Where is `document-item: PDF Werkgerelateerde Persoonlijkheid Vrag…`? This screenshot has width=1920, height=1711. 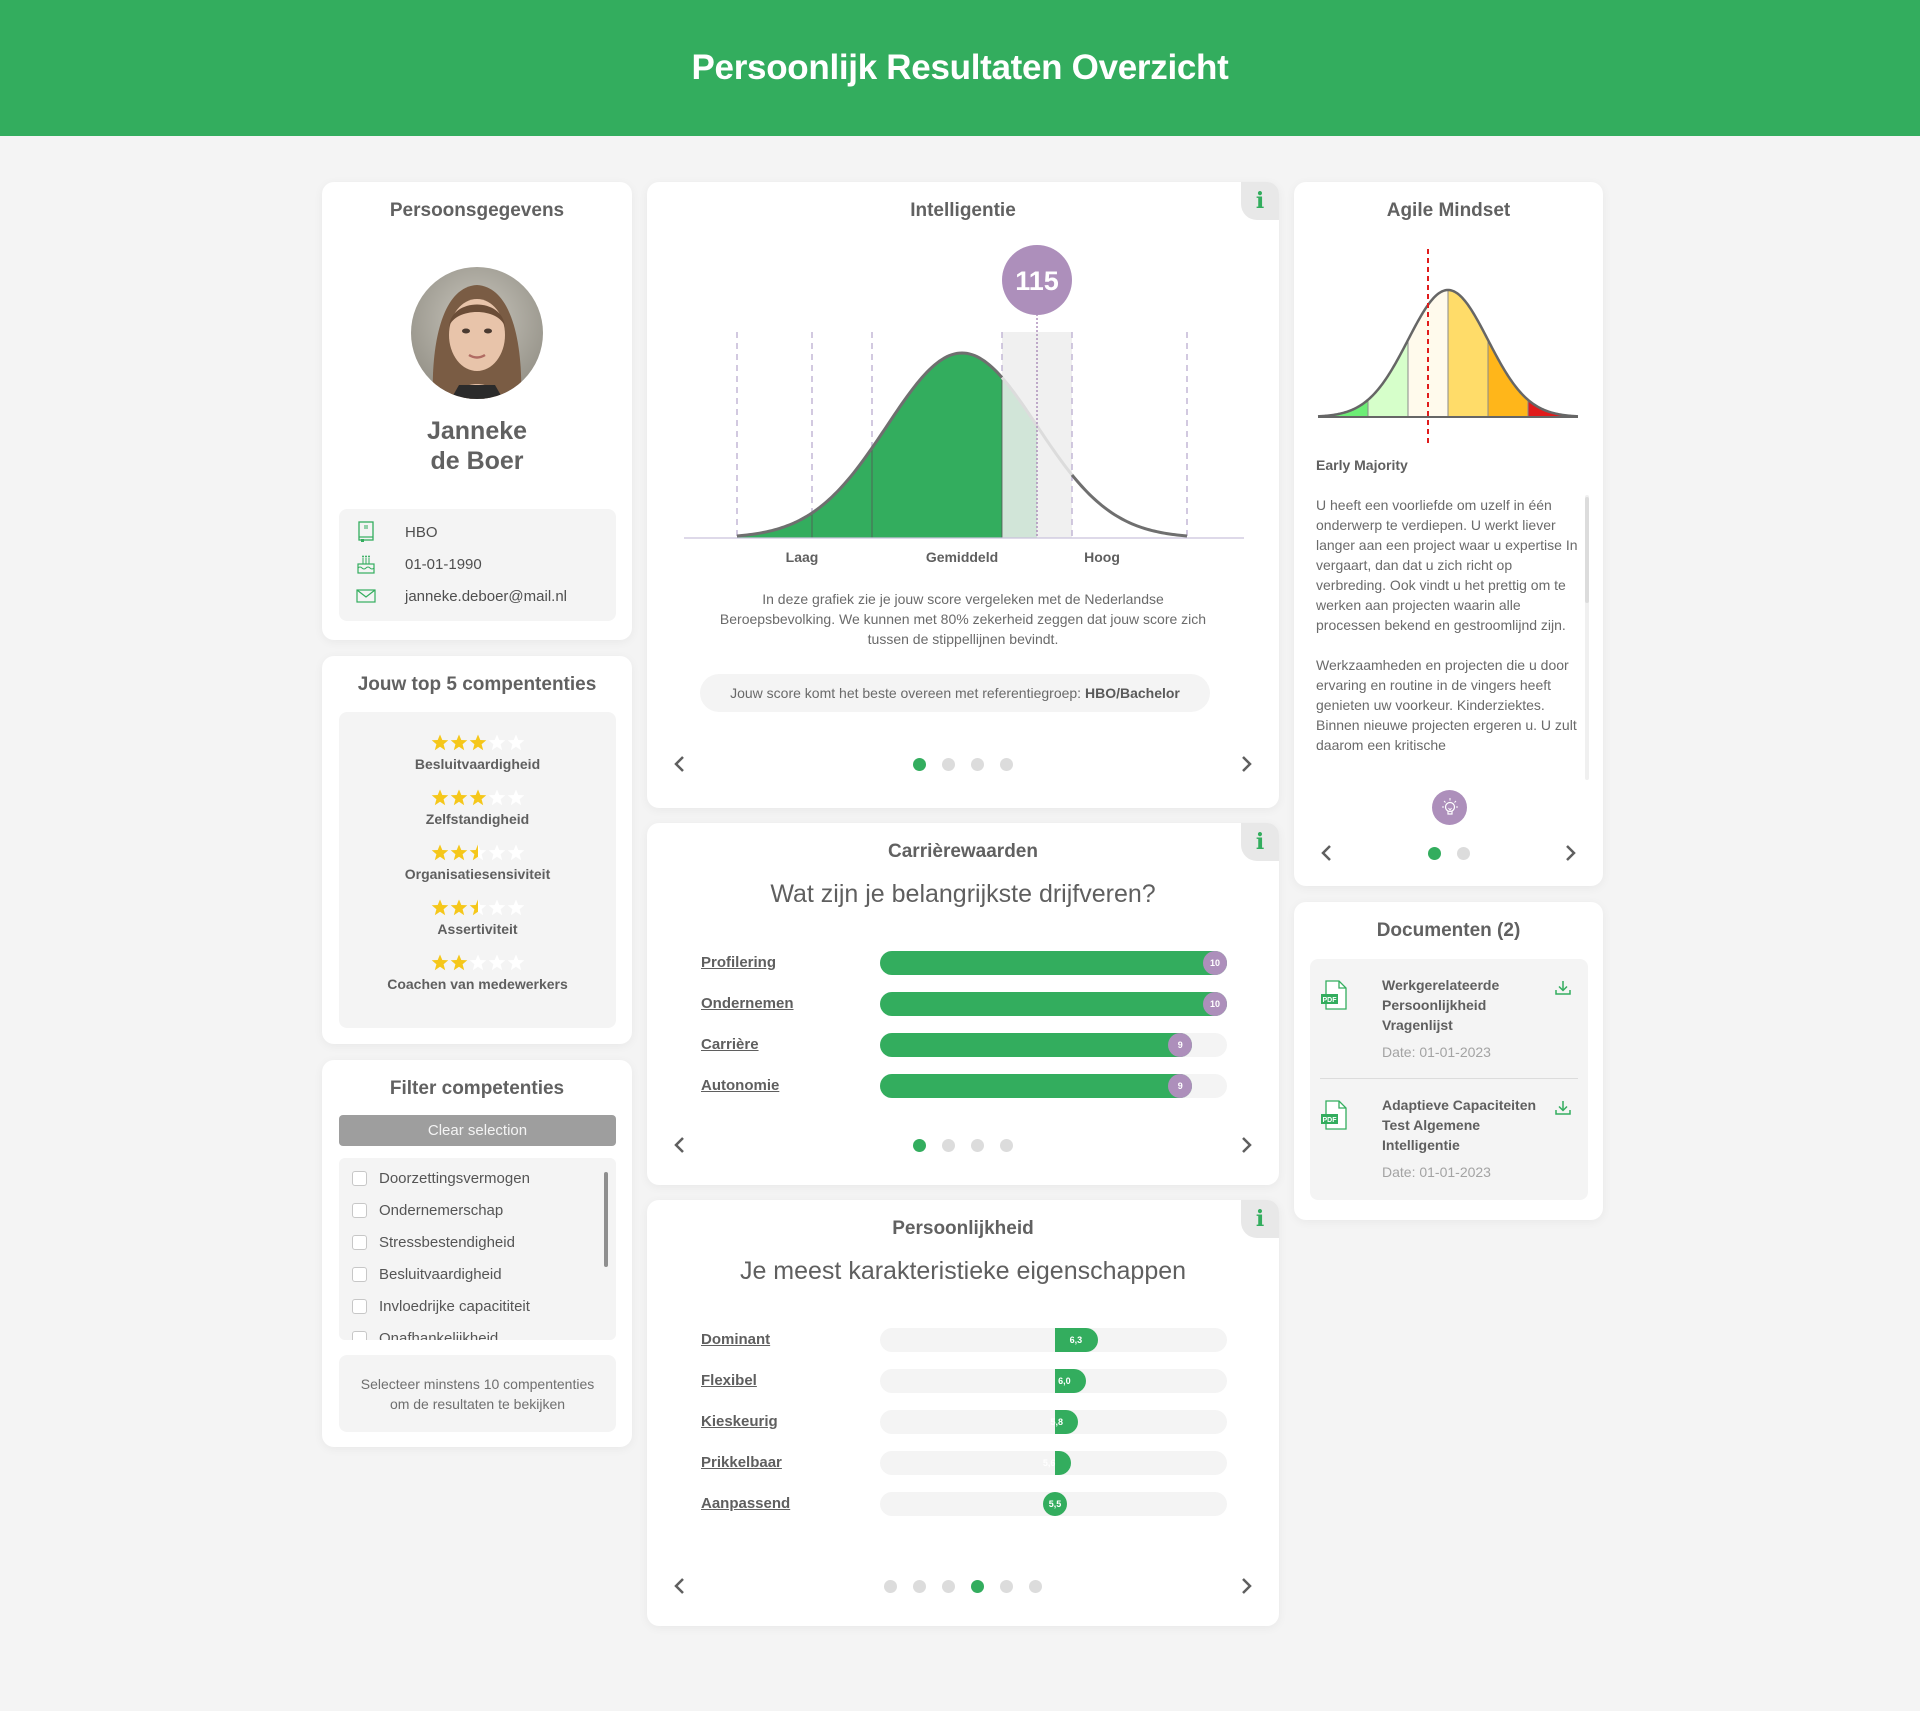 document-item: PDF Werkgerelateerde Persoonlijkheid Vrag… is located at coordinates (1449, 1019).